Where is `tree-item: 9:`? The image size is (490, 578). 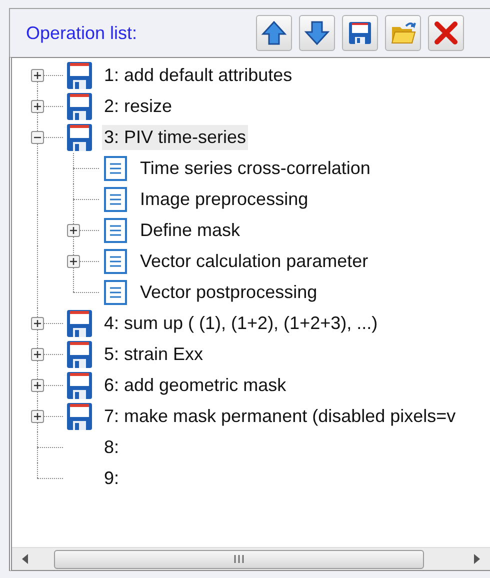
tree-item: 9: is located at coordinates (112, 478).